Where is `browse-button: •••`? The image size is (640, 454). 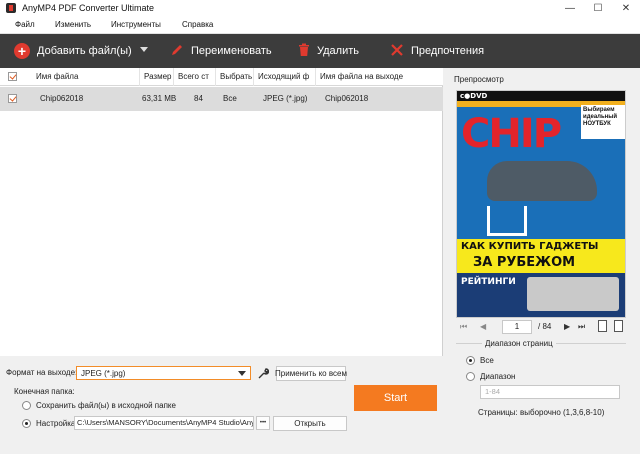
browse-button: ••• is located at coordinates (263, 423).